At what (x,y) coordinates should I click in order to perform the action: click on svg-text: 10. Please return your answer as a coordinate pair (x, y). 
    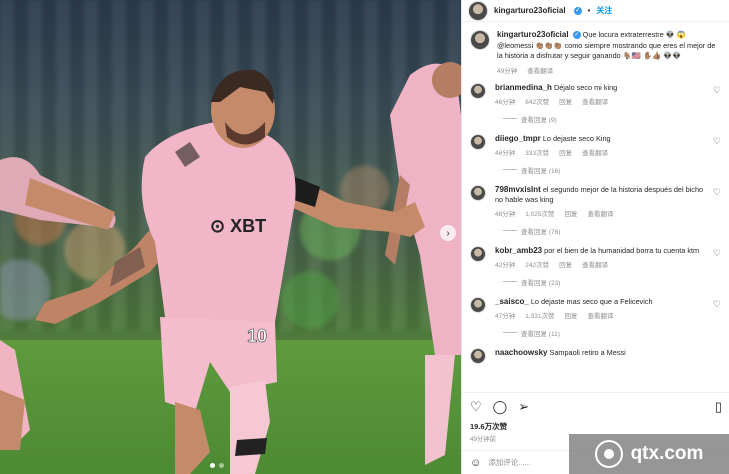
    Looking at the image, I should click on (257, 336).